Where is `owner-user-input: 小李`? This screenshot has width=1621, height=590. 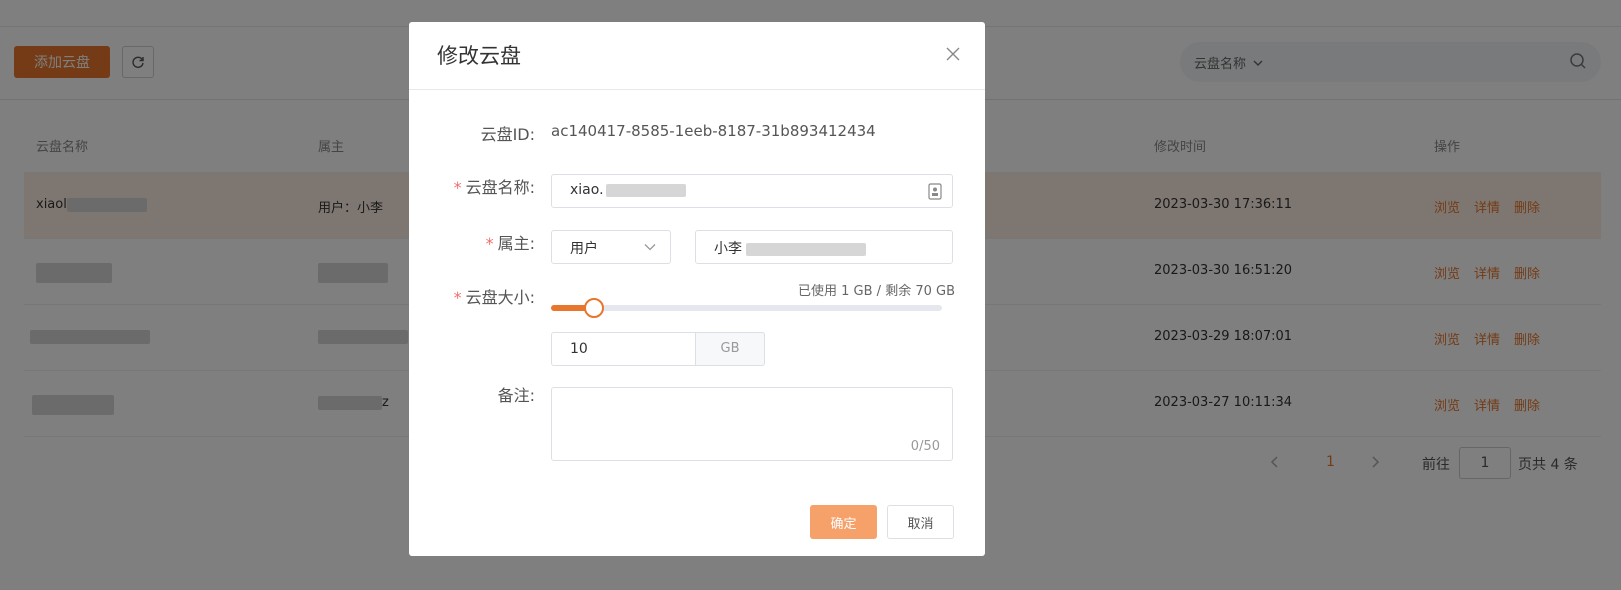
owner-user-input: 小李 is located at coordinates (824, 247).